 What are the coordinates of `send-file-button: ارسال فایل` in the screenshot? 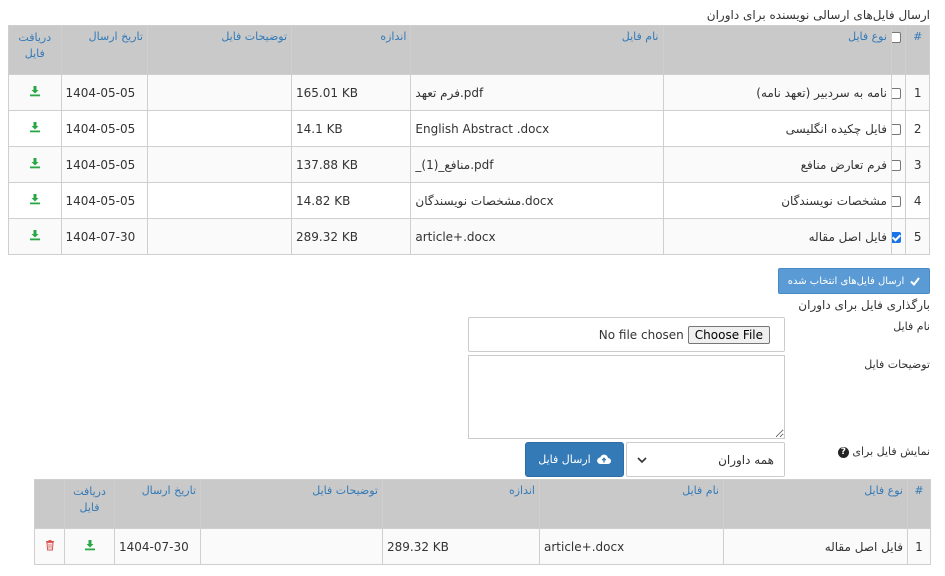 It's located at (574, 459).